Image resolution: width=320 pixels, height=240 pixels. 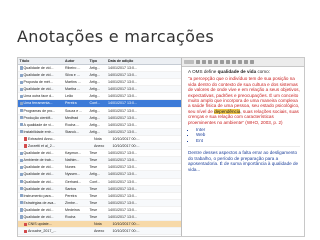 What do you see at coordinates (251, 62) in the screenshot?
I see `link-icon` at bounding box center [251, 62].